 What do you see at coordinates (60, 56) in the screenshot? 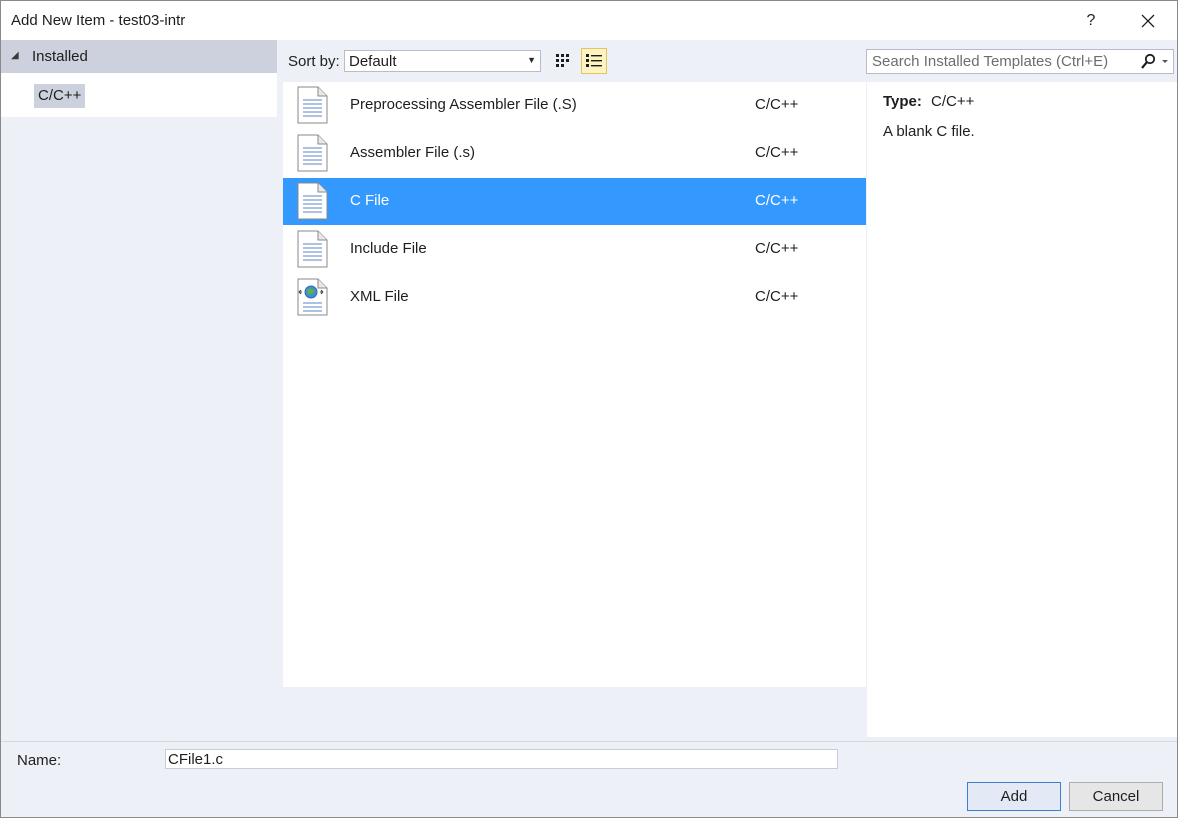
I see `tree-node-label: Installed` at bounding box center [60, 56].